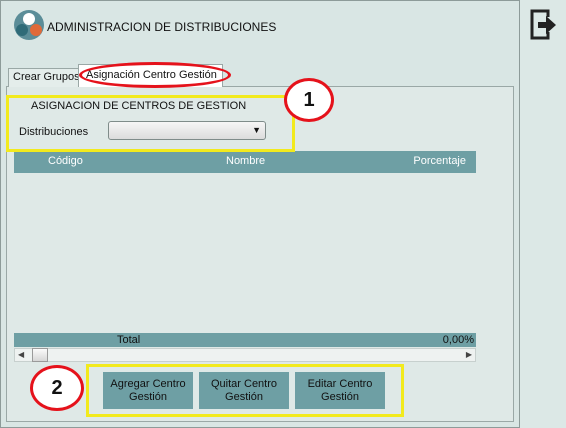 Image resolution: width=566 pixels, height=428 pixels. I want to click on page-title: ADMINISTRACION DE DISTRIBUCIONES, so click(162, 27).